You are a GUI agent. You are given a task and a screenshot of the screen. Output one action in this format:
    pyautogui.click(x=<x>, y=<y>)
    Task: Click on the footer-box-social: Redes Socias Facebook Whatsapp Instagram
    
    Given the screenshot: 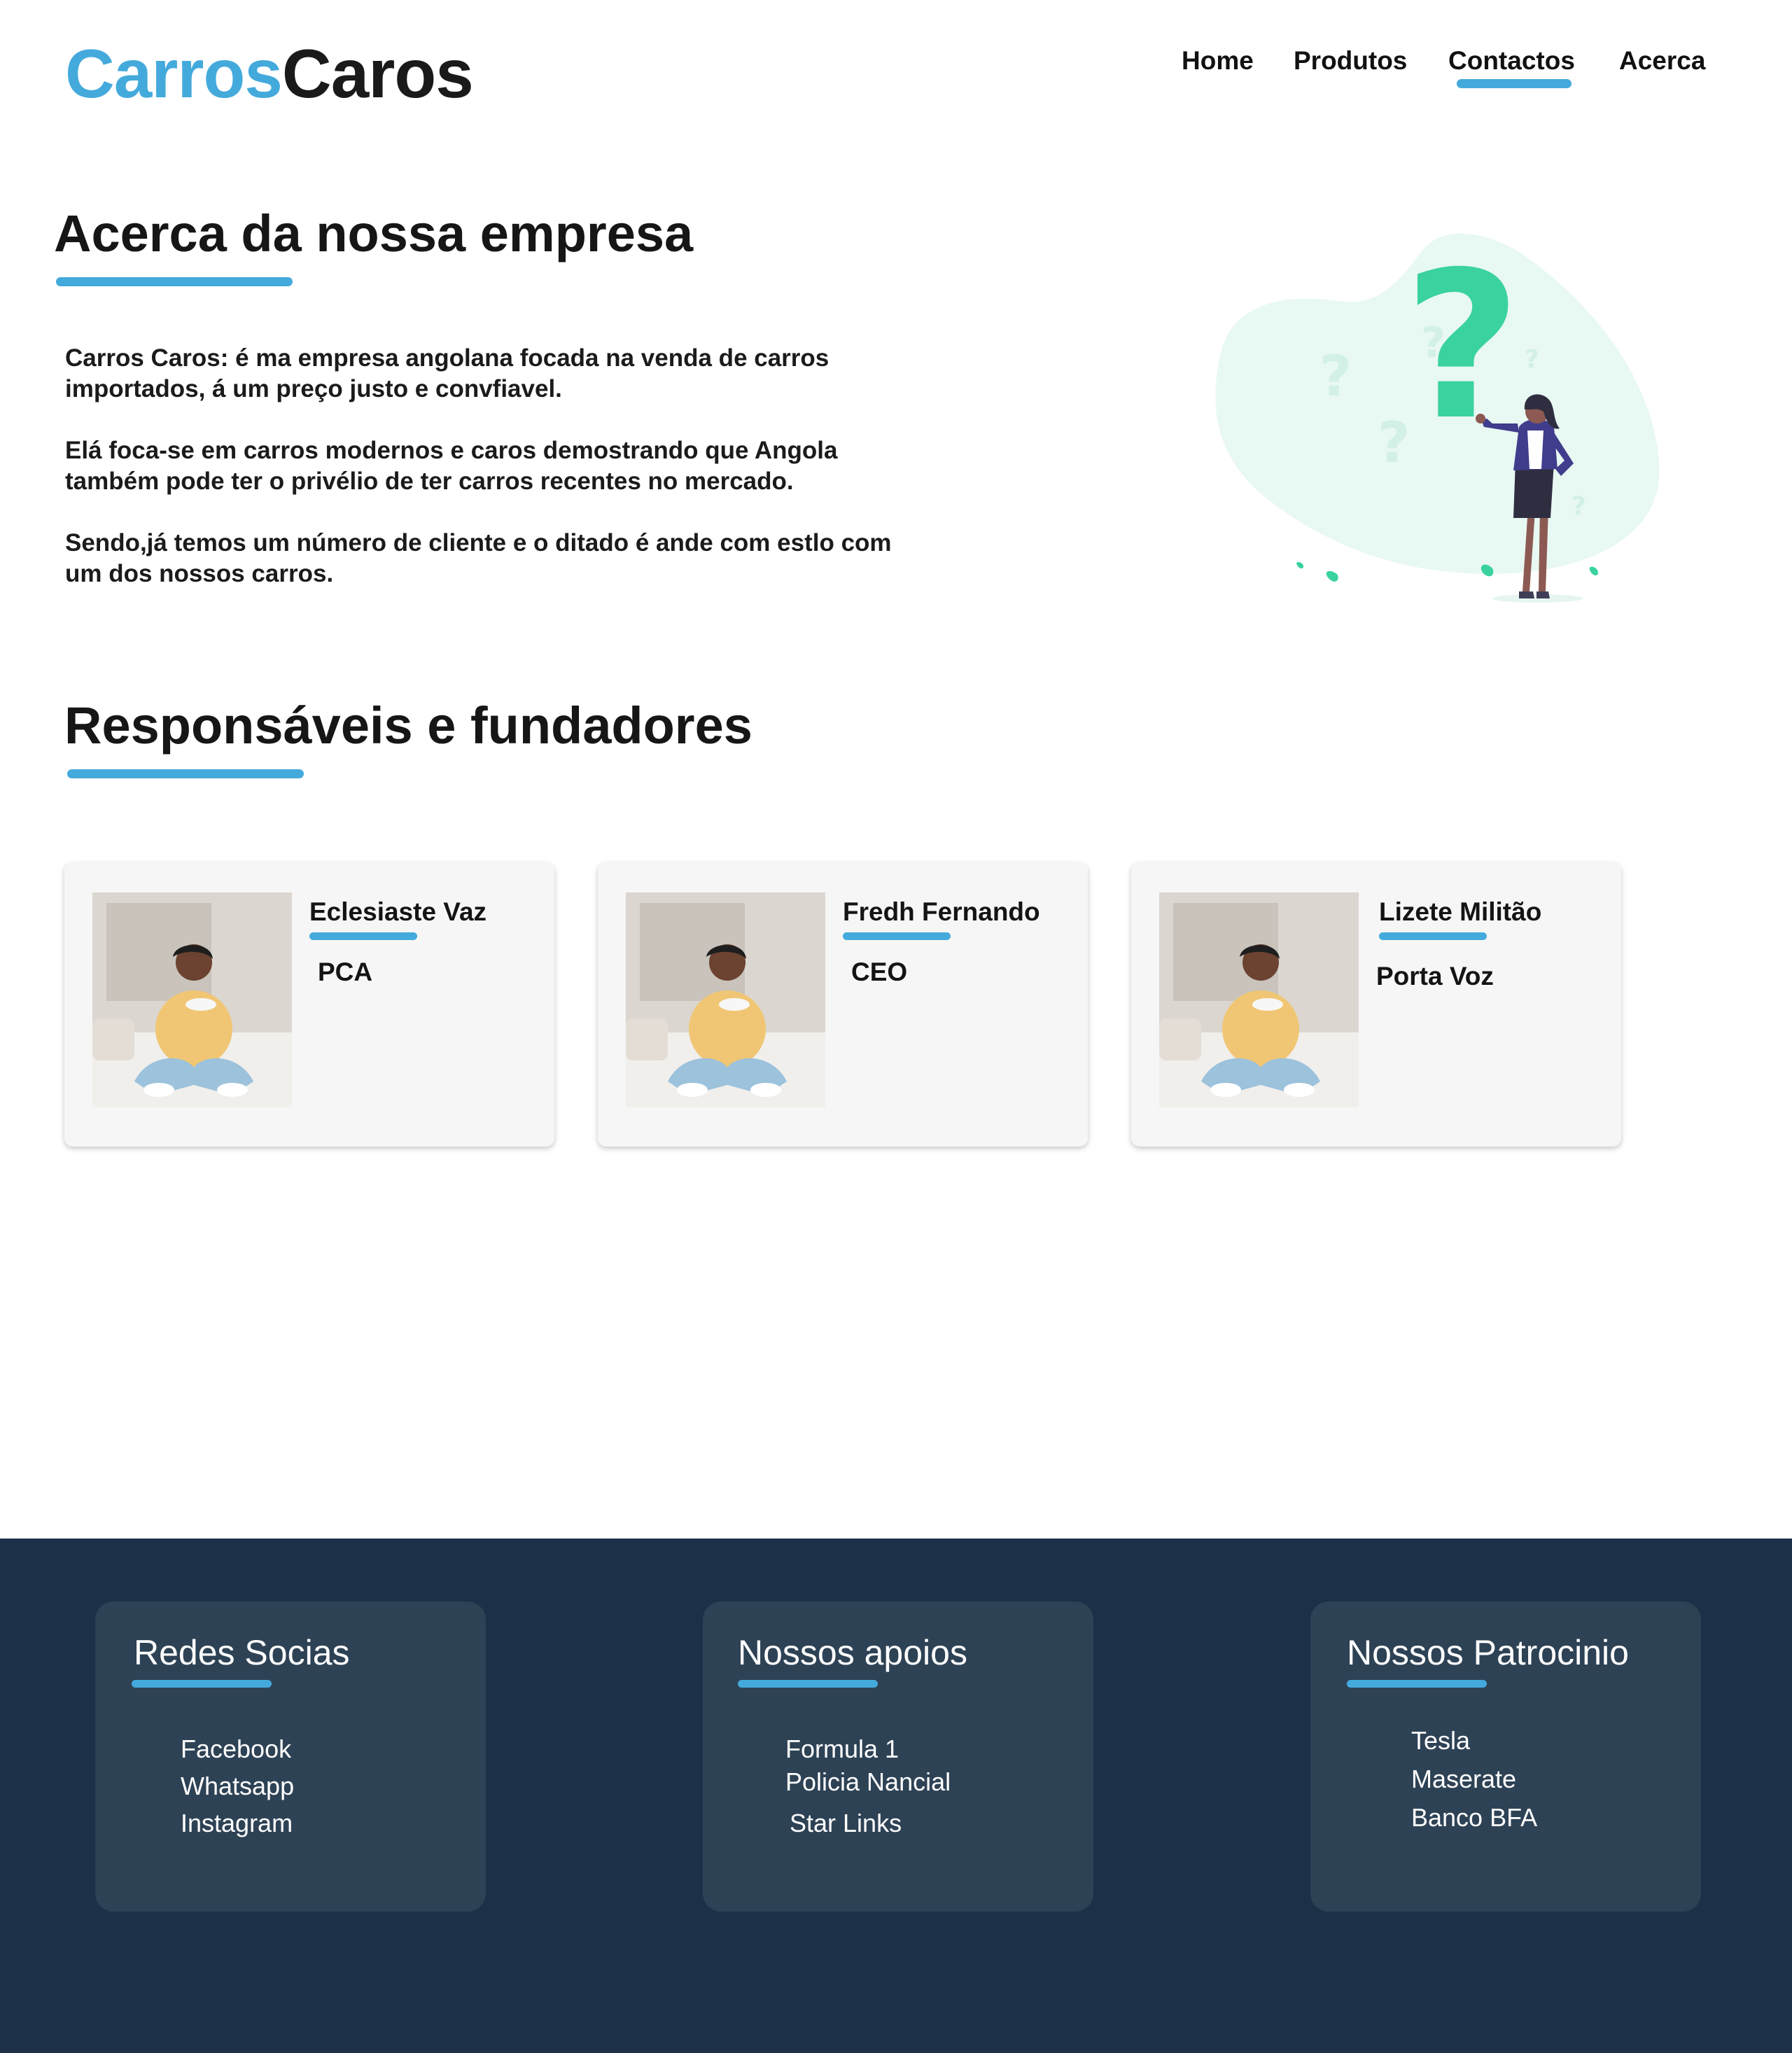 What is the action you would take?
    pyautogui.click(x=290, y=1757)
    